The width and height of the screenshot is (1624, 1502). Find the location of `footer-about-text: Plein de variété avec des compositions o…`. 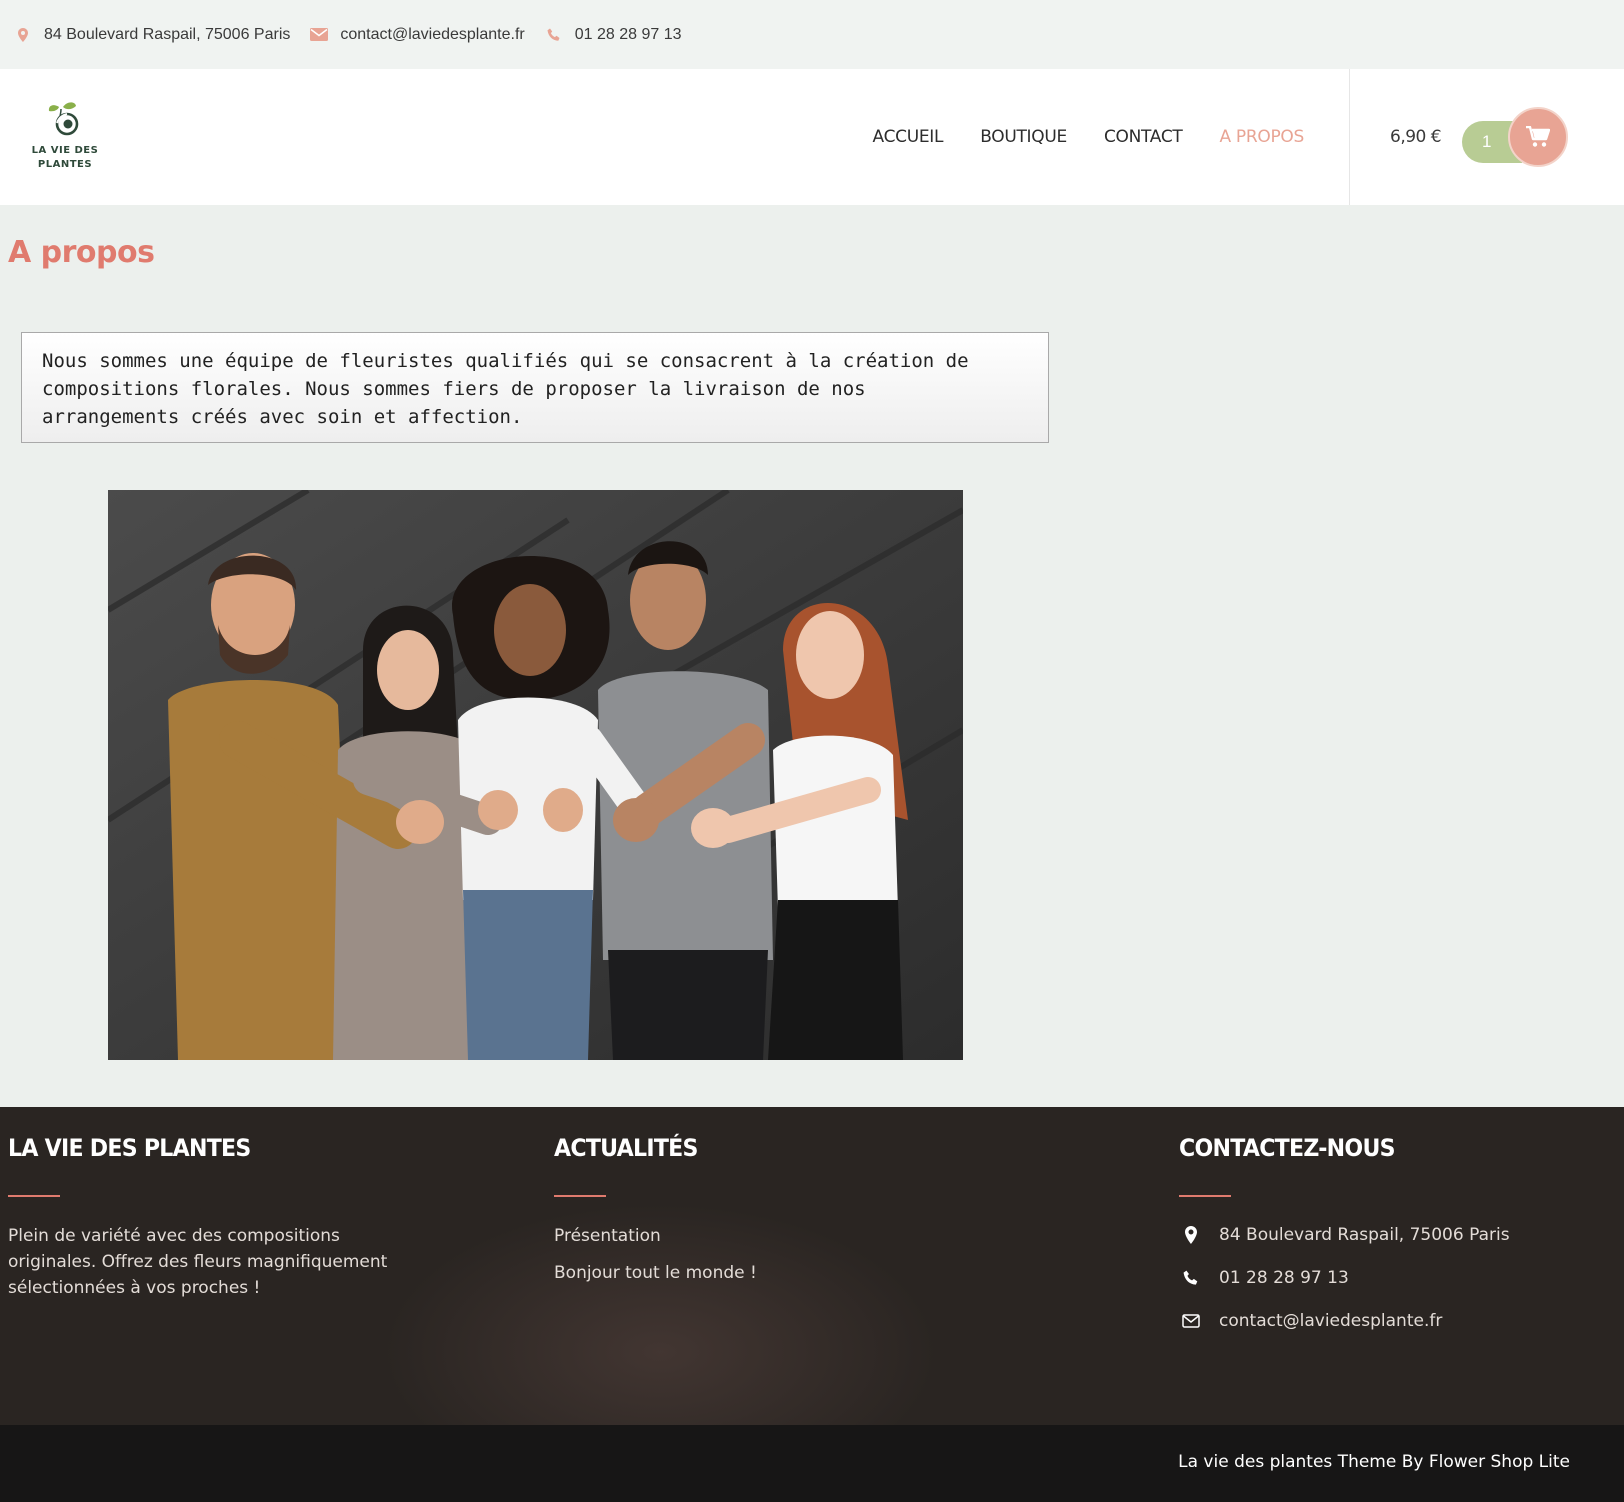

footer-about-text: Plein de variété avec des compositions o… is located at coordinates (248, 1262).